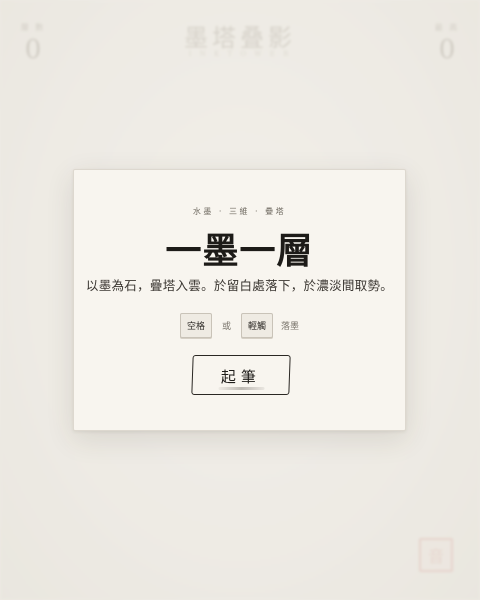 This screenshot has width=480, height=600. Describe the element at coordinates (257, 325) in the screenshot. I see `tap-key-badge: 輕觸` at that location.